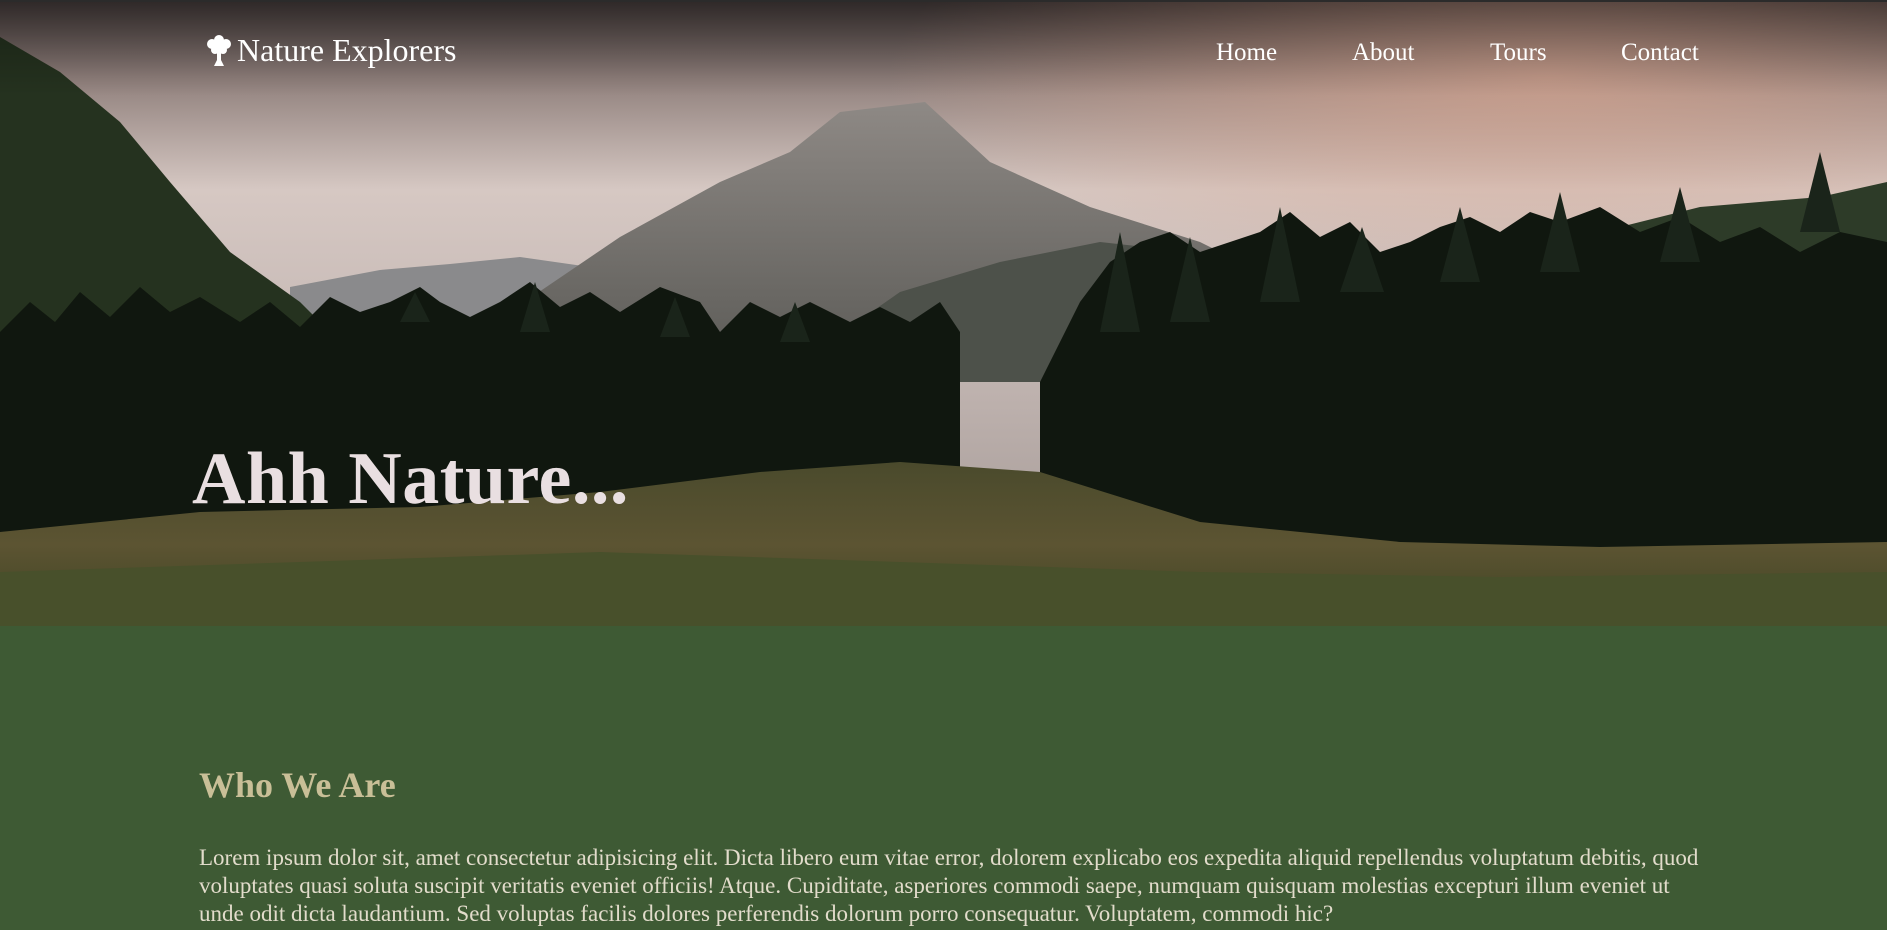  What do you see at coordinates (1518, 52) in the screenshot?
I see `nav-tours-link: Tours` at bounding box center [1518, 52].